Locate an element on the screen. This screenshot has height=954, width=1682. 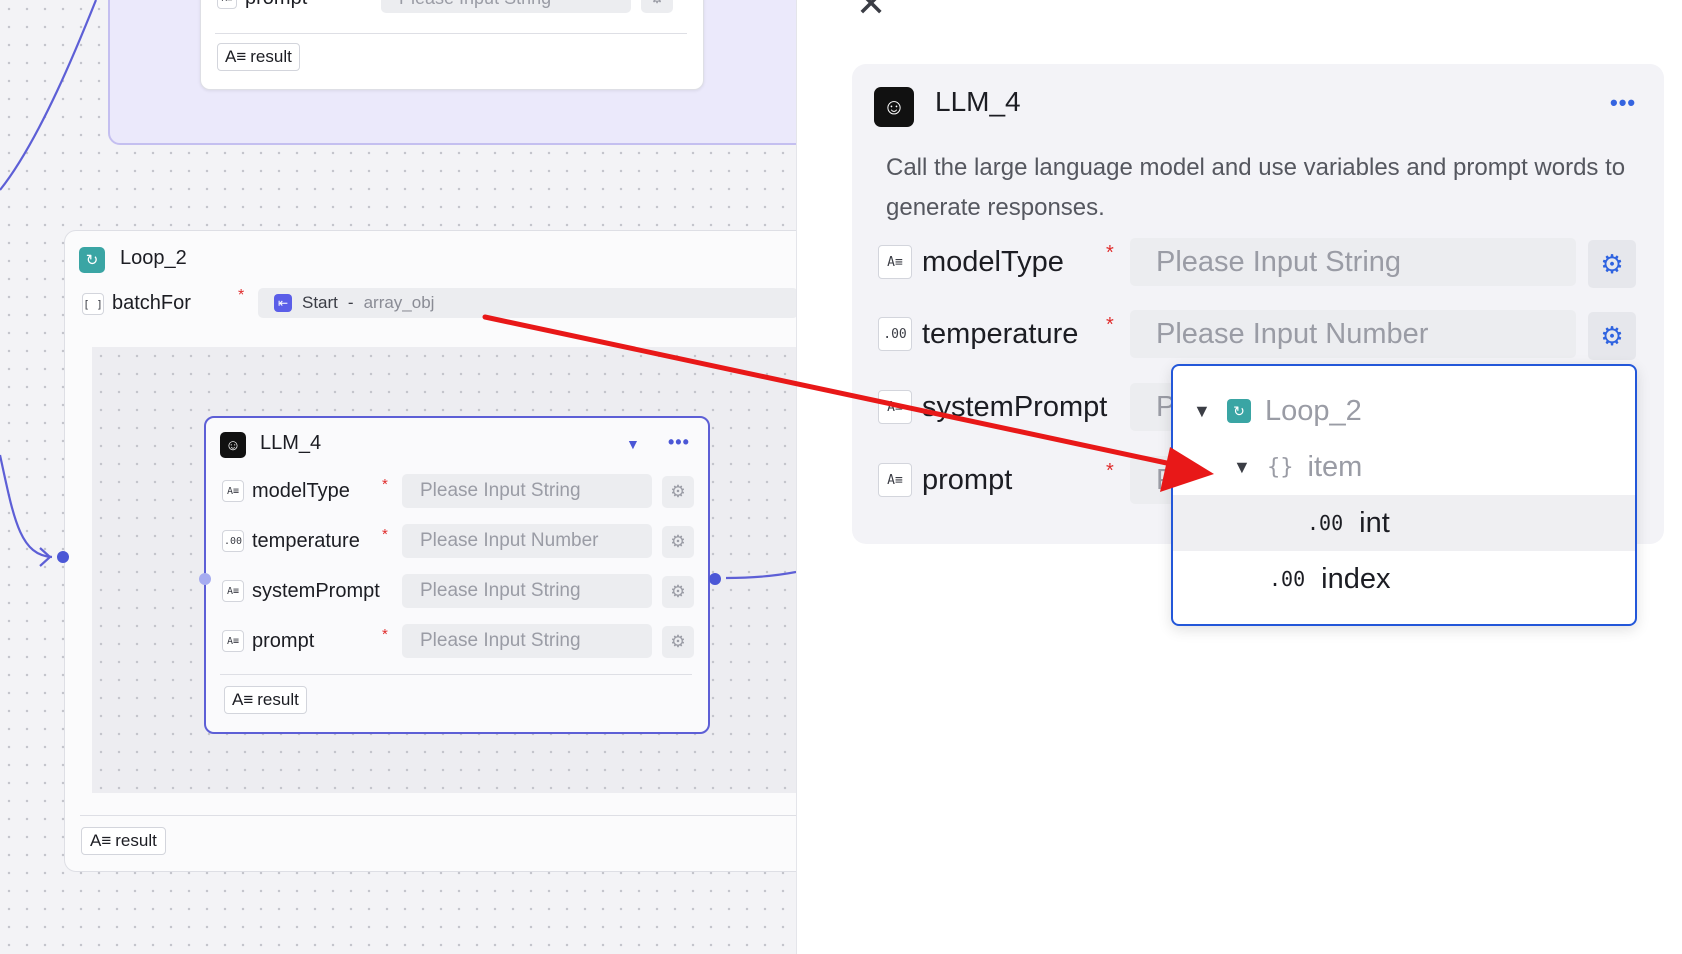
panel-title: LLM_4 is located at coordinates (978, 101).